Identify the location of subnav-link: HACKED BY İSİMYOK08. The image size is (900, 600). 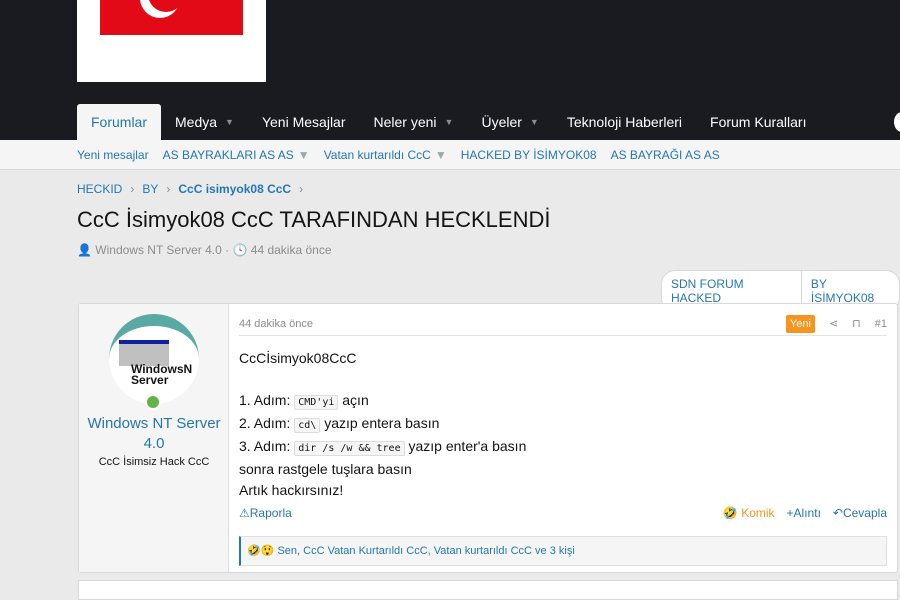
(529, 155).